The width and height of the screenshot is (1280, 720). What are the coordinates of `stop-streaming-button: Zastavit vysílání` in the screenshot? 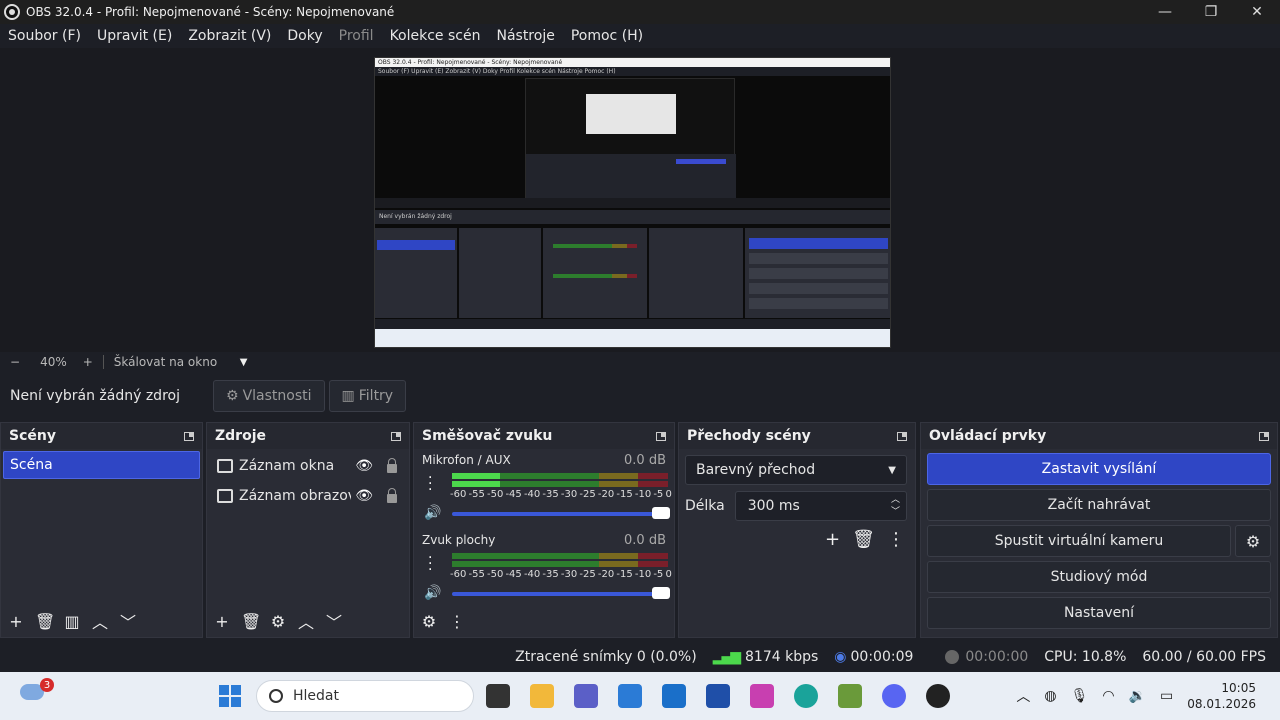 It's located at (1099, 469).